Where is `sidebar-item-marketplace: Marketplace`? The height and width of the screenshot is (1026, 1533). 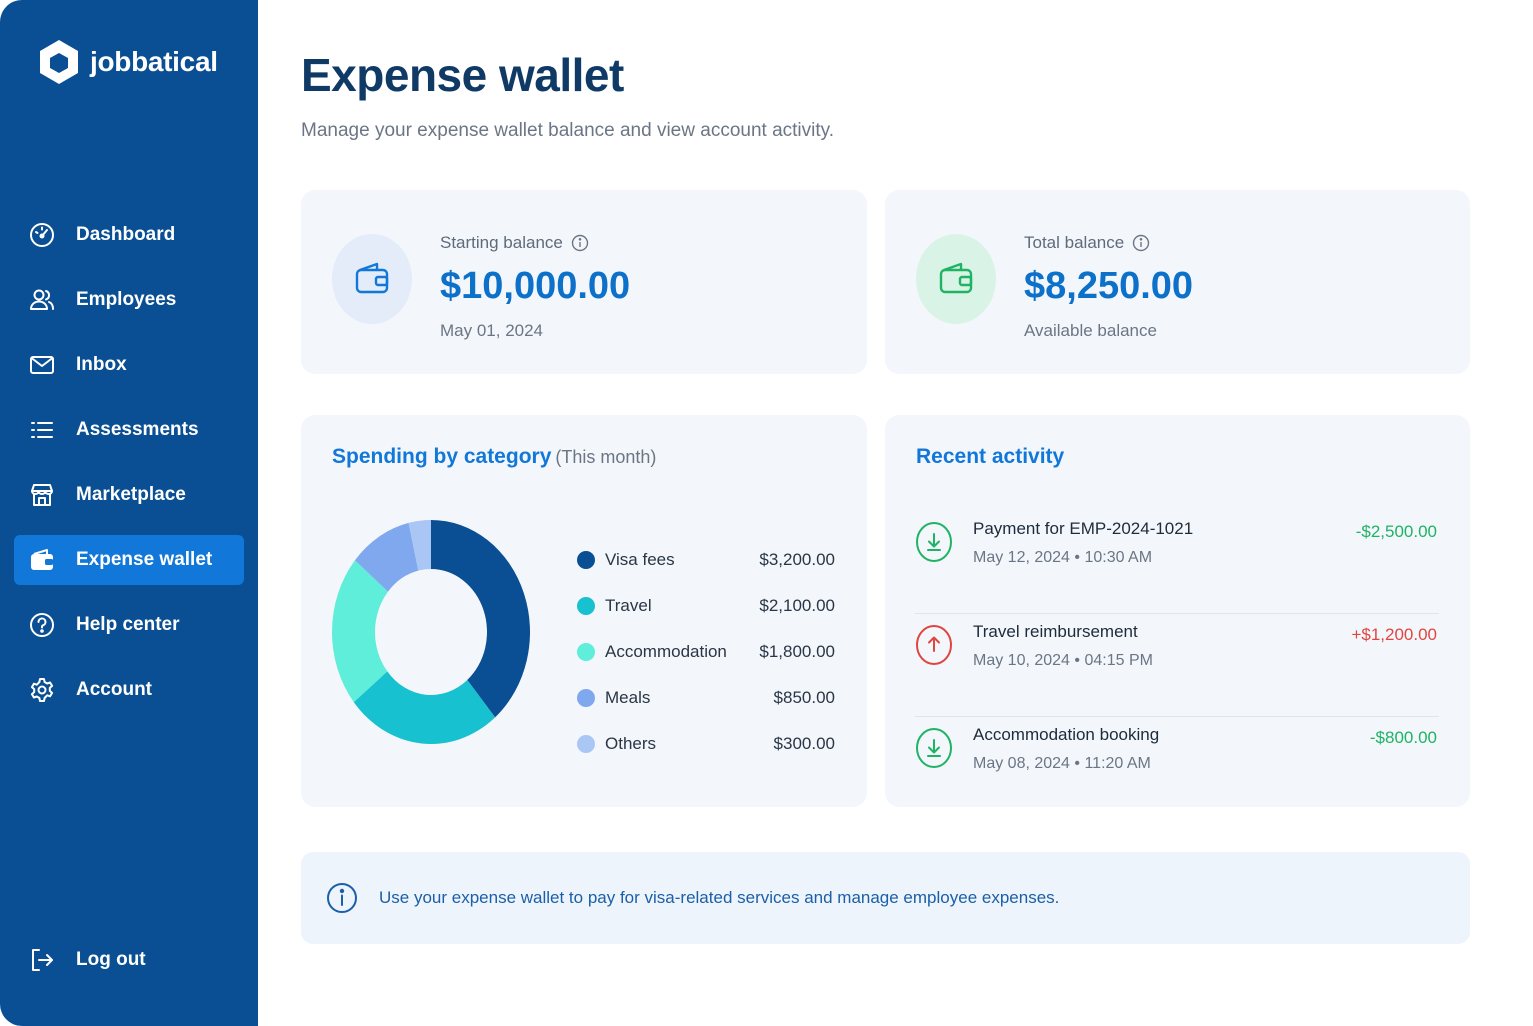 sidebar-item-marketplace: Marketplace is located at coordinates (129, 495).